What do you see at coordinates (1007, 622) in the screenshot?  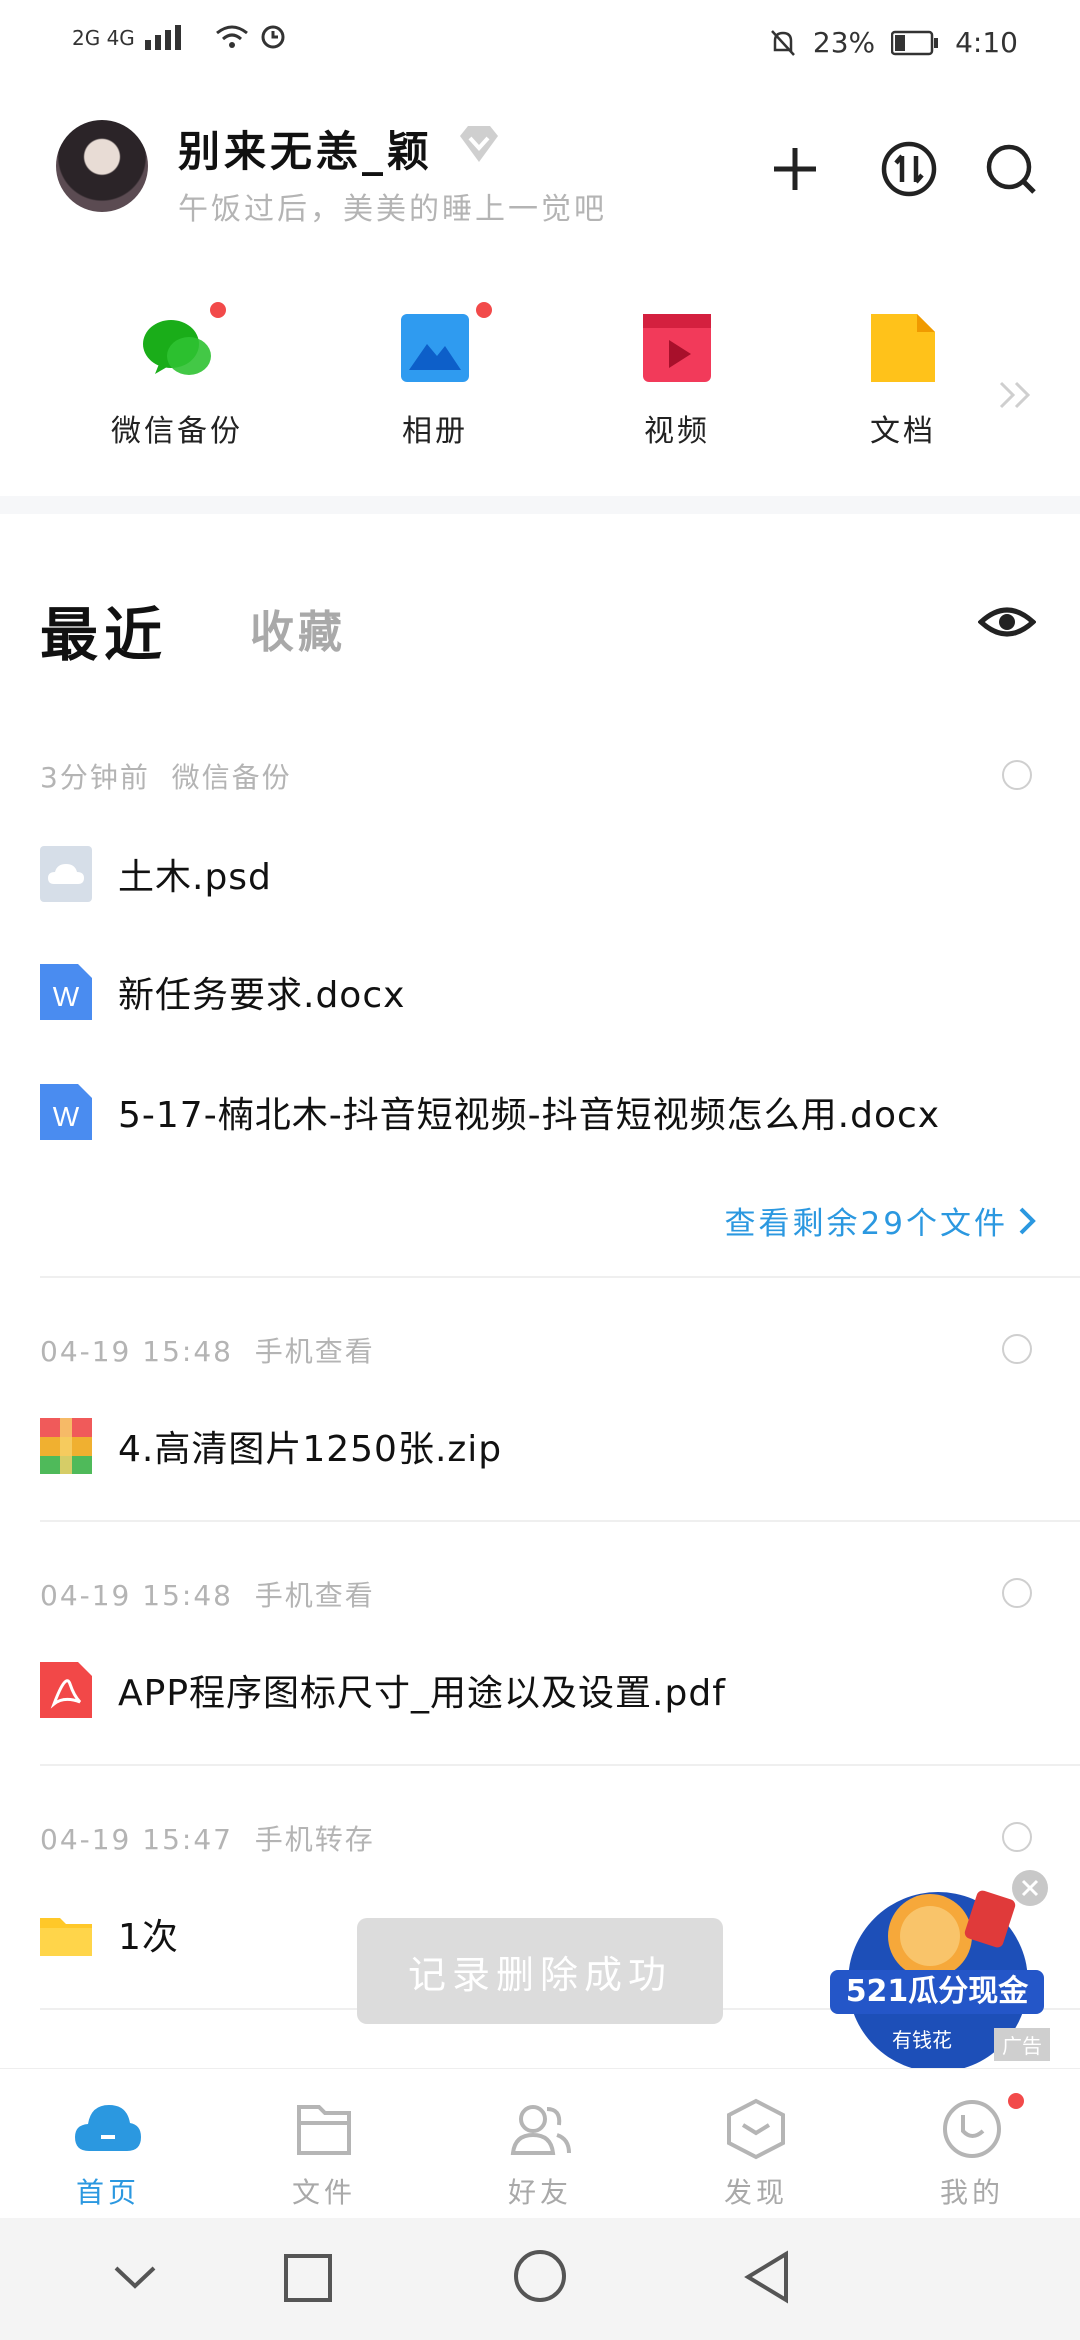 I see `eye-icon` at bounding box center [1007, 622].